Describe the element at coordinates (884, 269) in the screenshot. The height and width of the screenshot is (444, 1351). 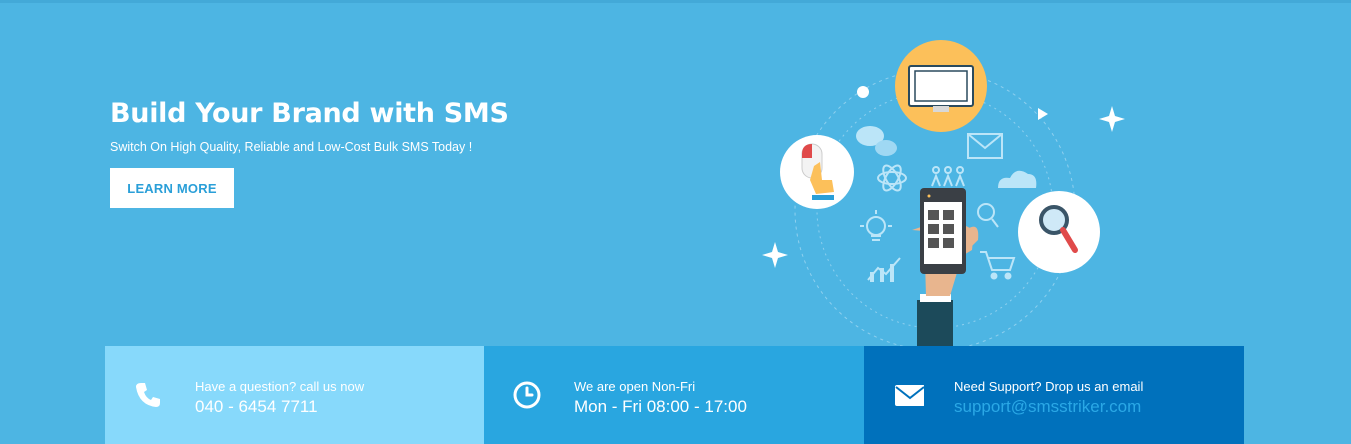
I see `growth-chart-icon` at that location.